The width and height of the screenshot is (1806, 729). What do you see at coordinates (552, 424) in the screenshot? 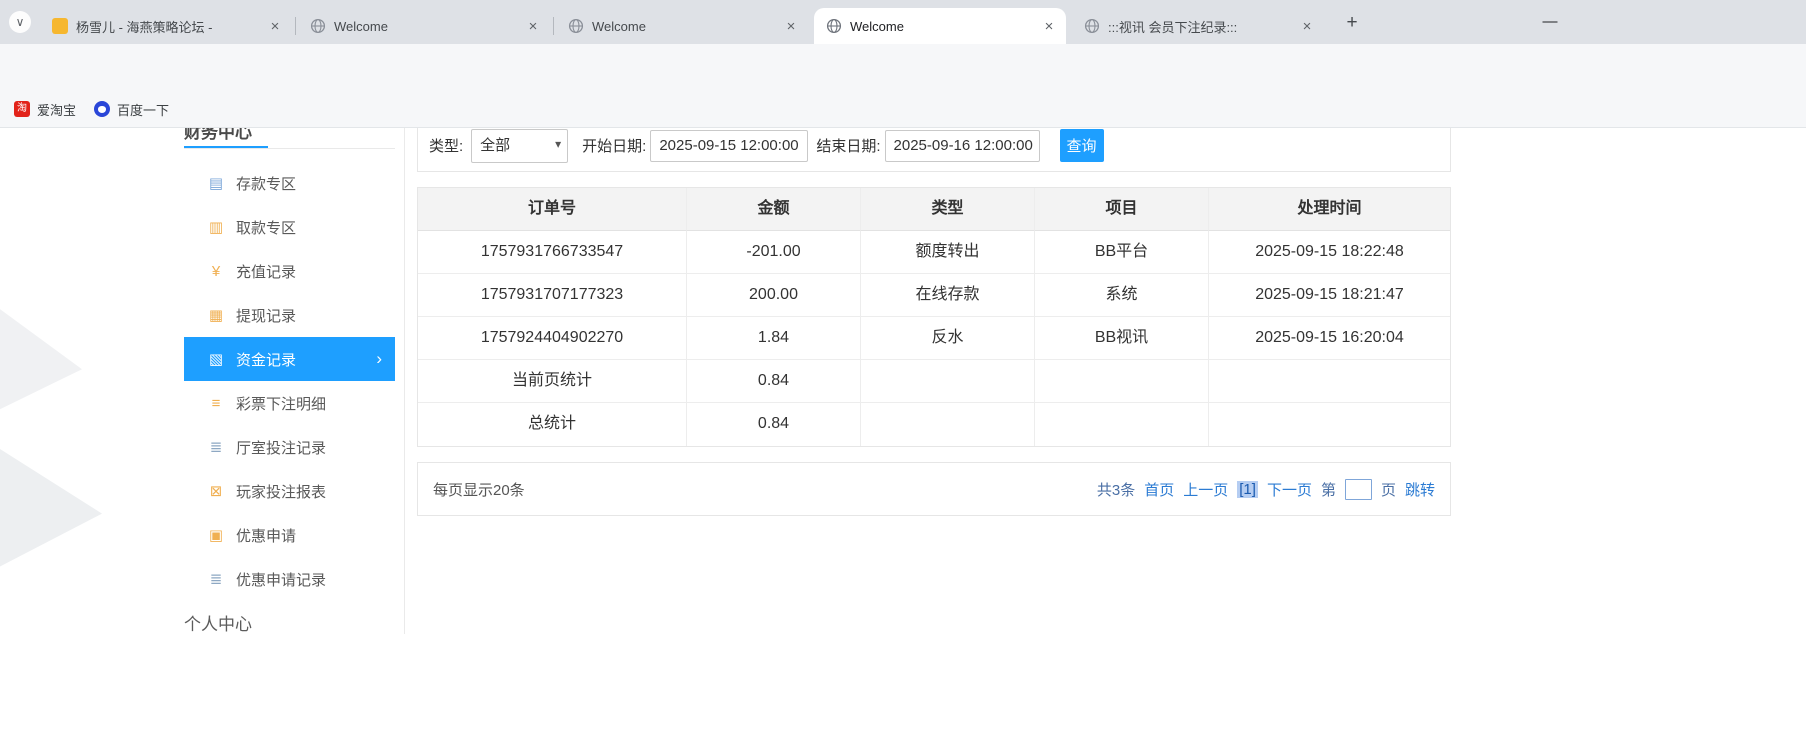
I see `cell-label: 总统计` at bounding box center [552, 424].